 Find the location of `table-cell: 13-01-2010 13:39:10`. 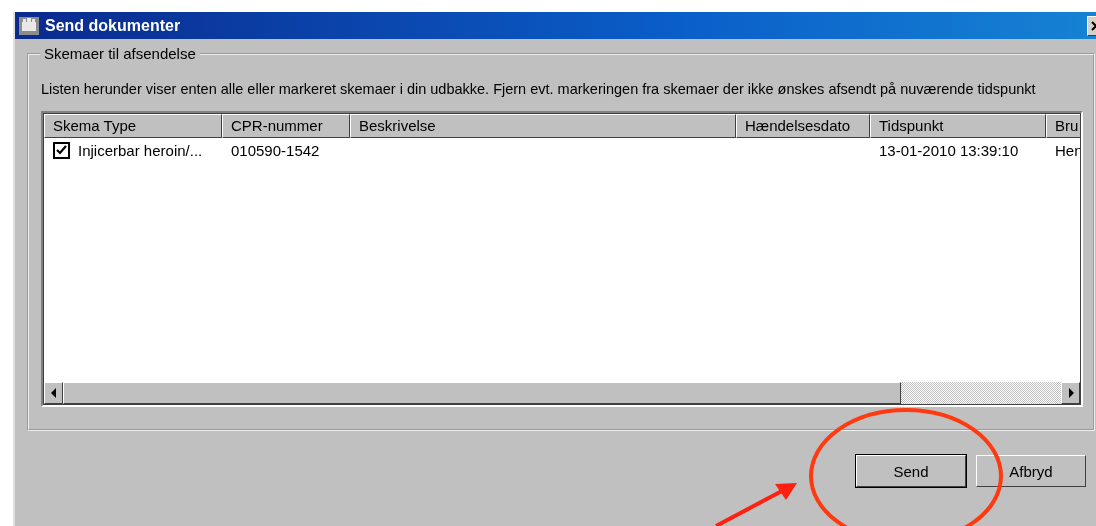

table-cell: 13-01-2010 13:39:10 is located at coordinates (949, 150).